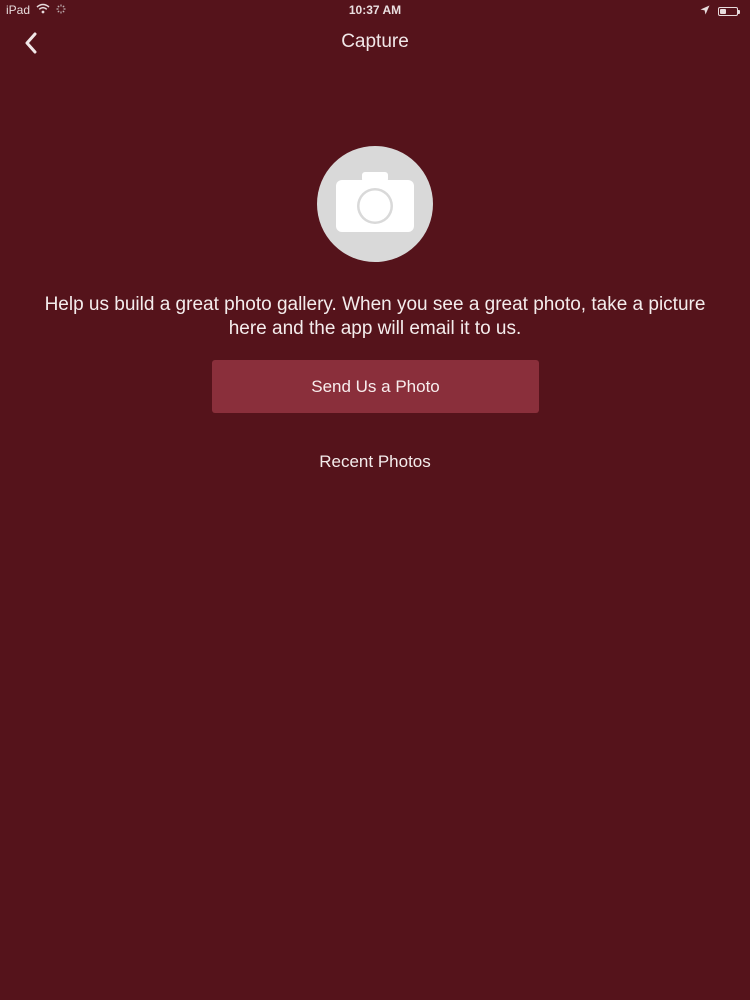 The height and width of the screenshot is (1000, 750). I want to click on location-arrow-icon, so click(705, 11).